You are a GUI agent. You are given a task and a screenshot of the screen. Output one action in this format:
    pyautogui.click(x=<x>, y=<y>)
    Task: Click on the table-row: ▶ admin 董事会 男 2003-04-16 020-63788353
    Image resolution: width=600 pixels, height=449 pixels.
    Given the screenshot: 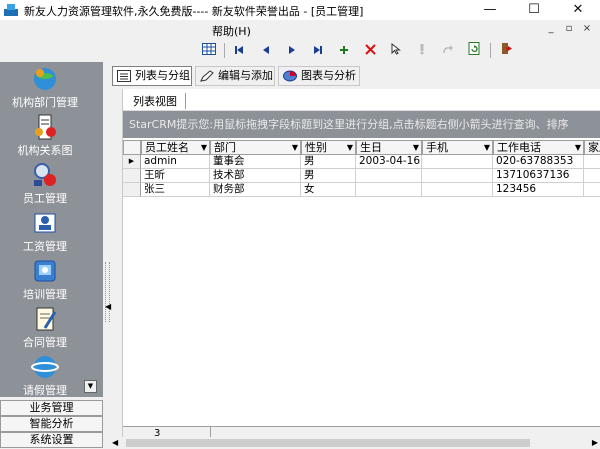 What is the action you would take?
    pyautogui.click(x=361, y=162)
    